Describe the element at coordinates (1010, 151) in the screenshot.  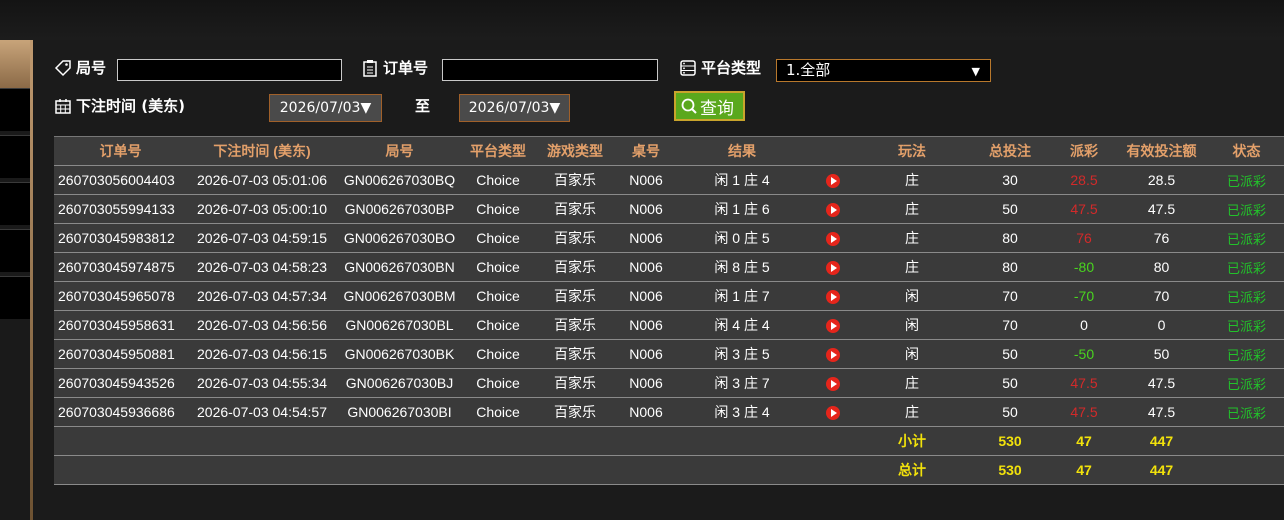
I see `column-header: 总投注` at that location.